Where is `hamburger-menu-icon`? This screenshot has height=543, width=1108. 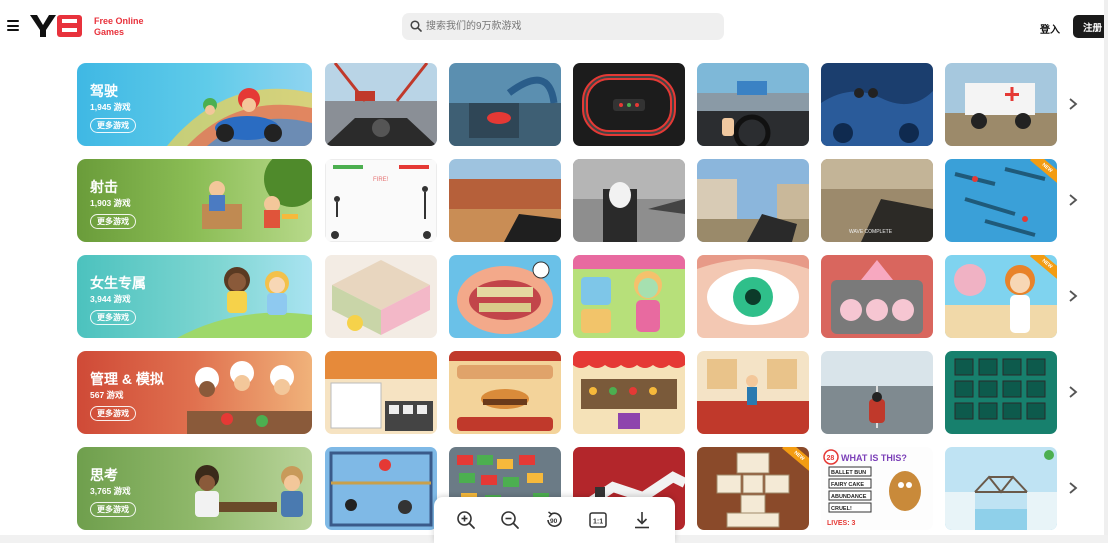
hamburger-menu-icon is located at coordinates (13, 25).